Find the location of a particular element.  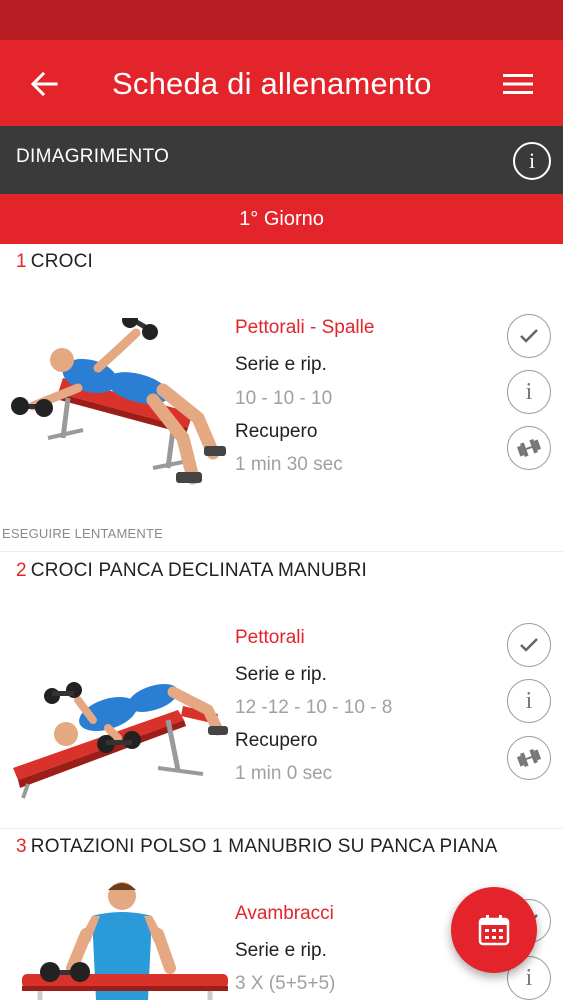

app-bar: Scheda di allenamento is located at coordinates (281, 83).